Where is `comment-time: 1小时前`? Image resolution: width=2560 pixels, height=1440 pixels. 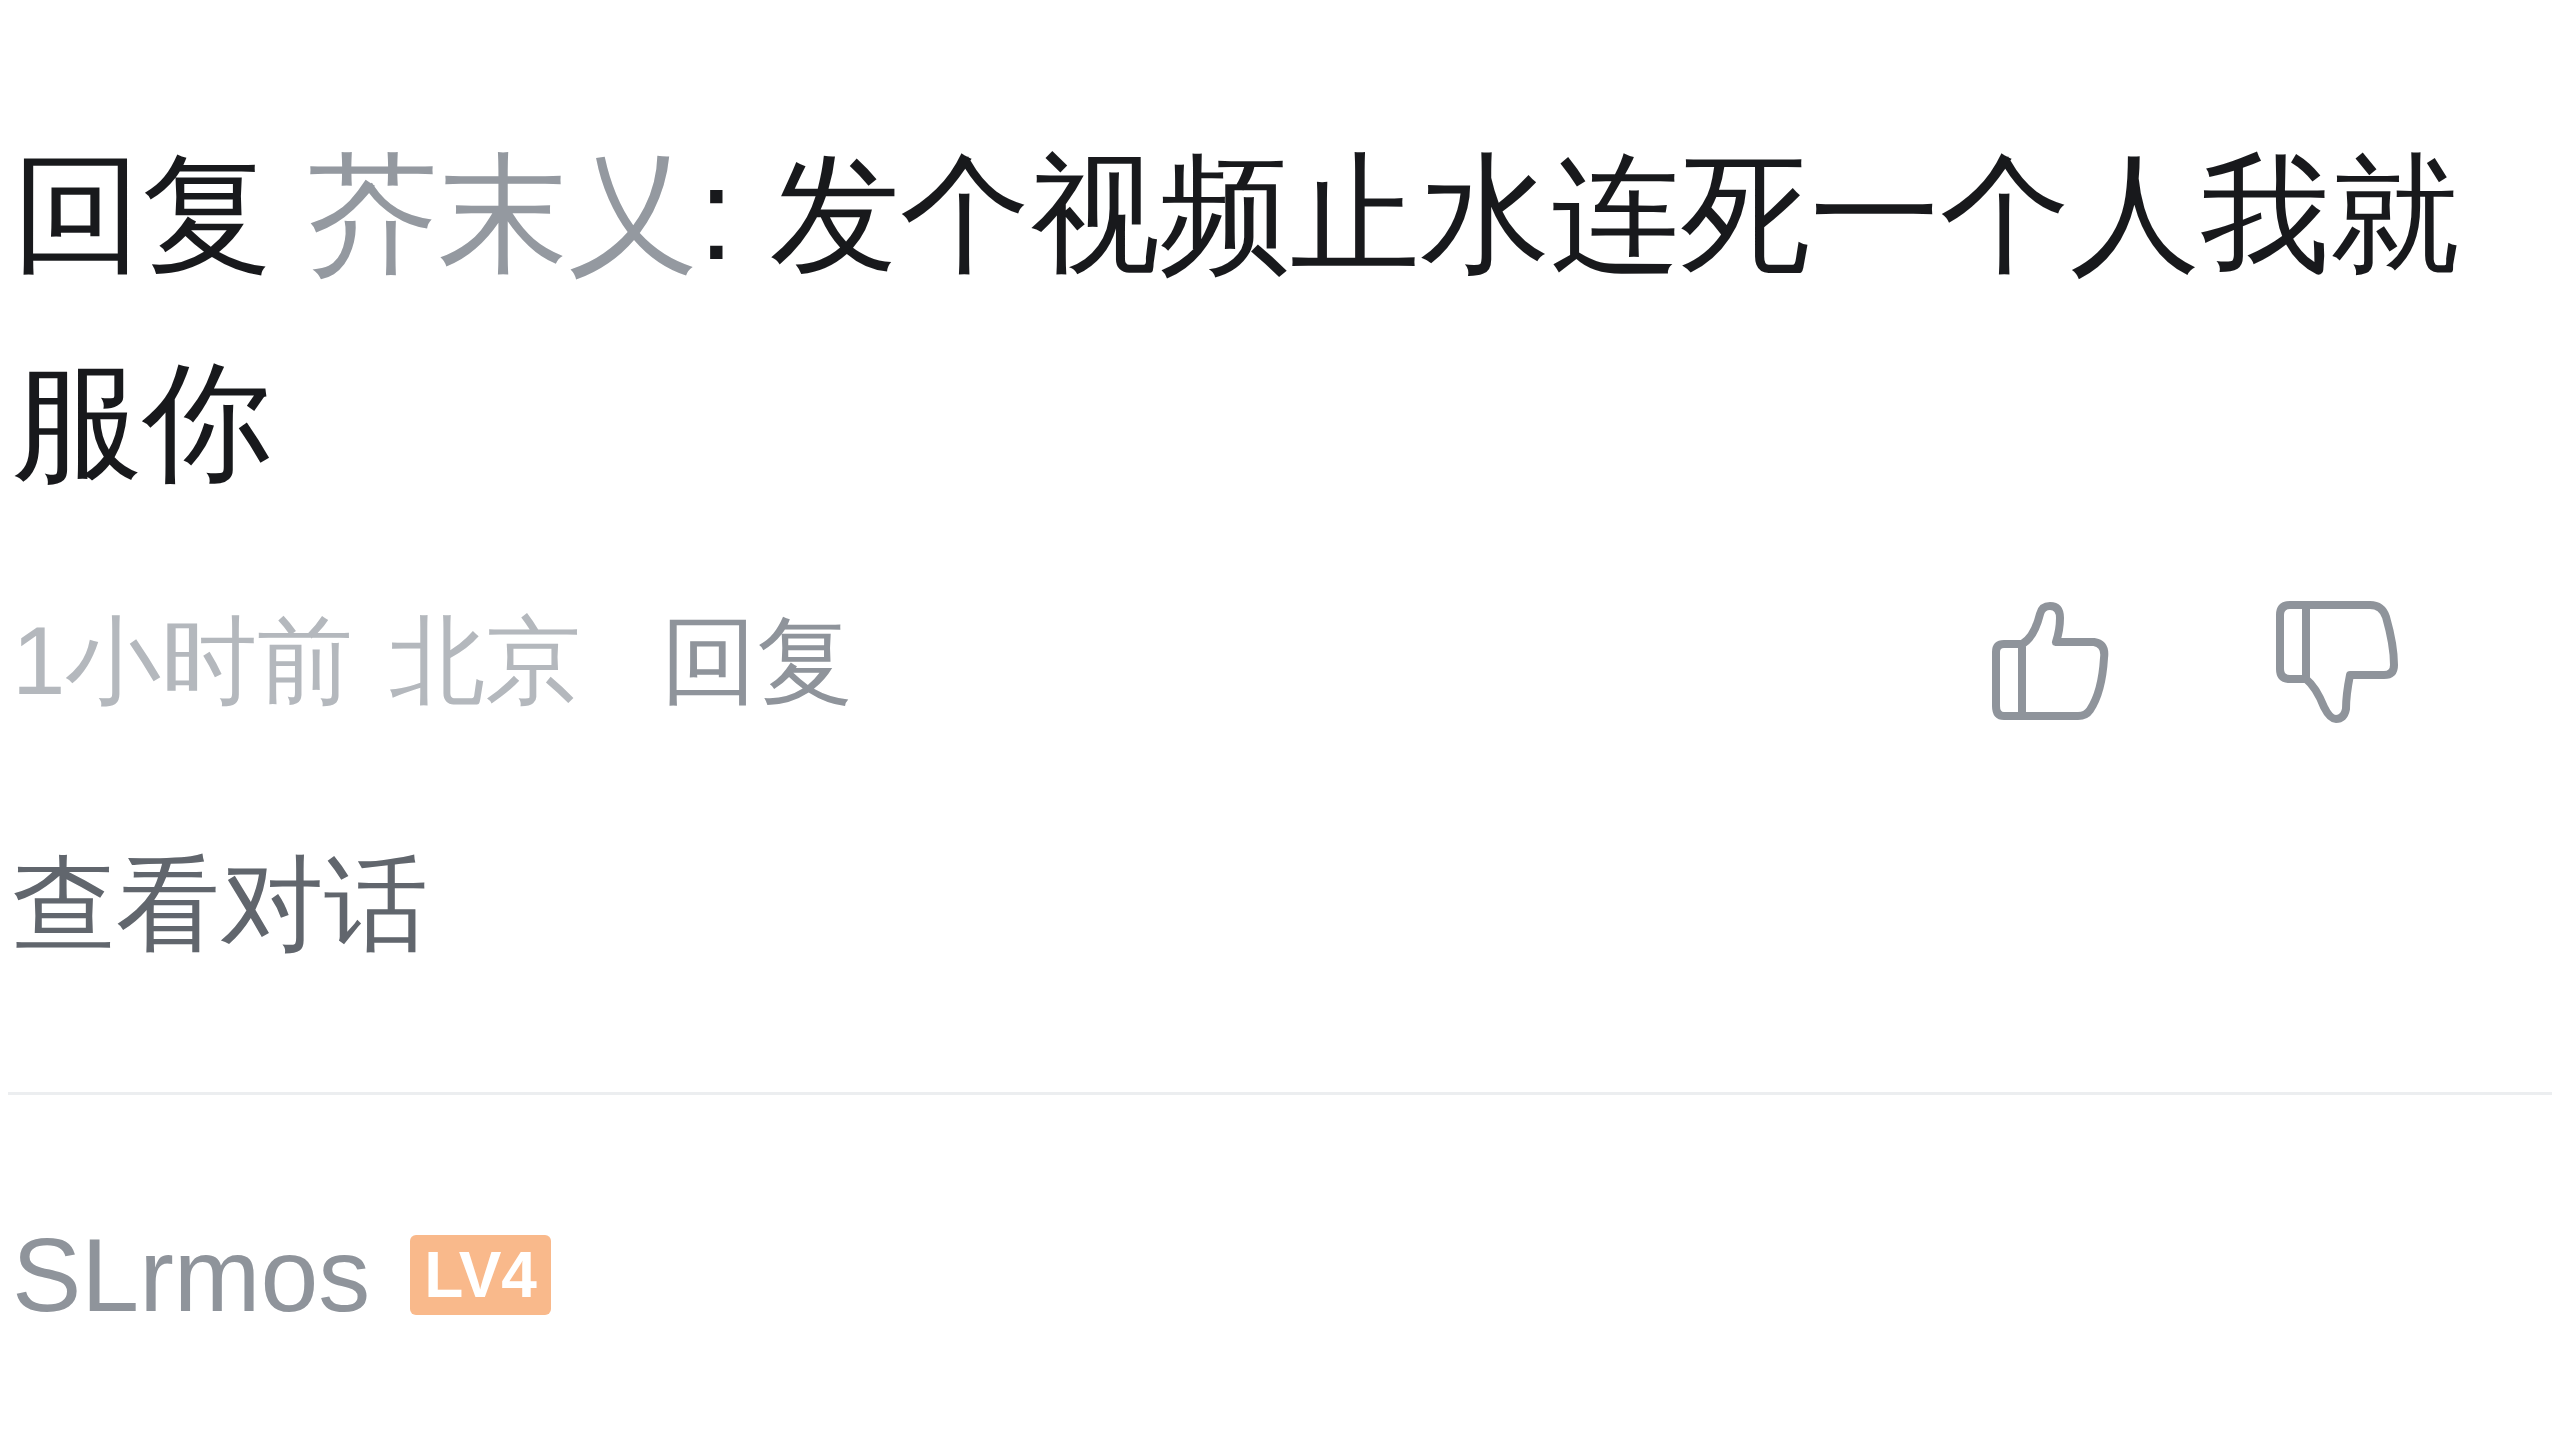
comment-time: 1小时前 is located at coordinates (183, 661).